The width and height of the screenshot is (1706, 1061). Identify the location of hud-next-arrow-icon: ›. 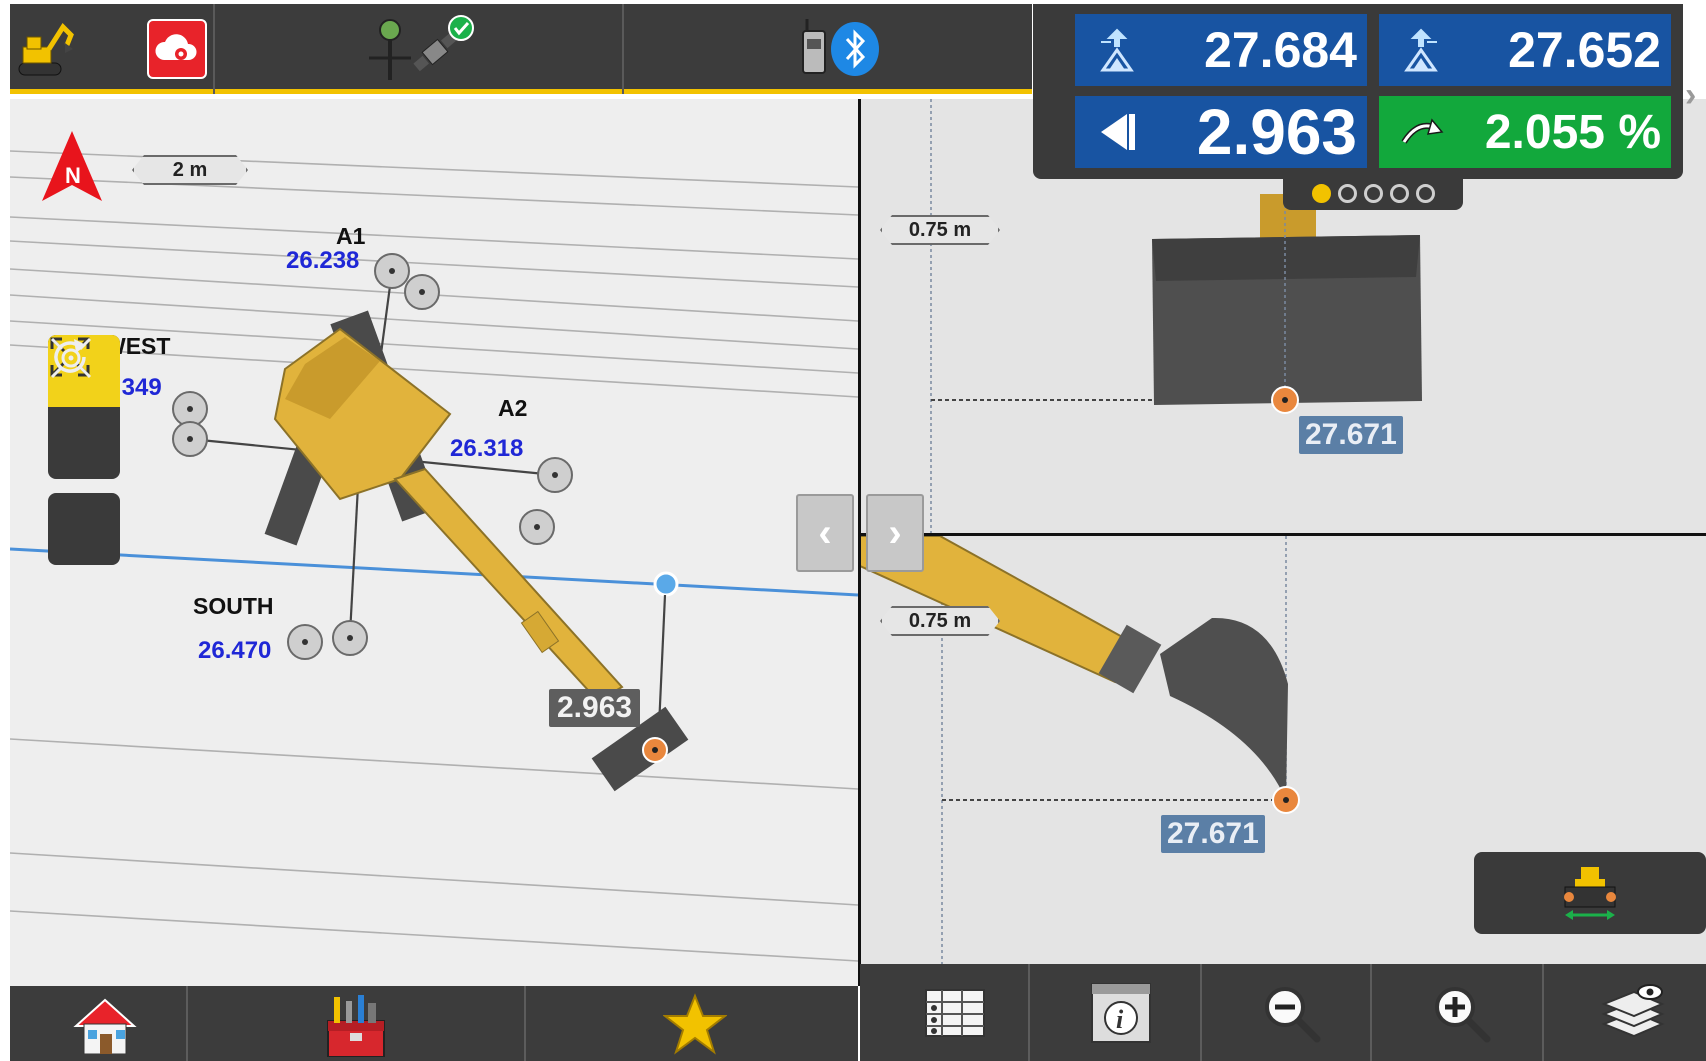
(1690, 95).